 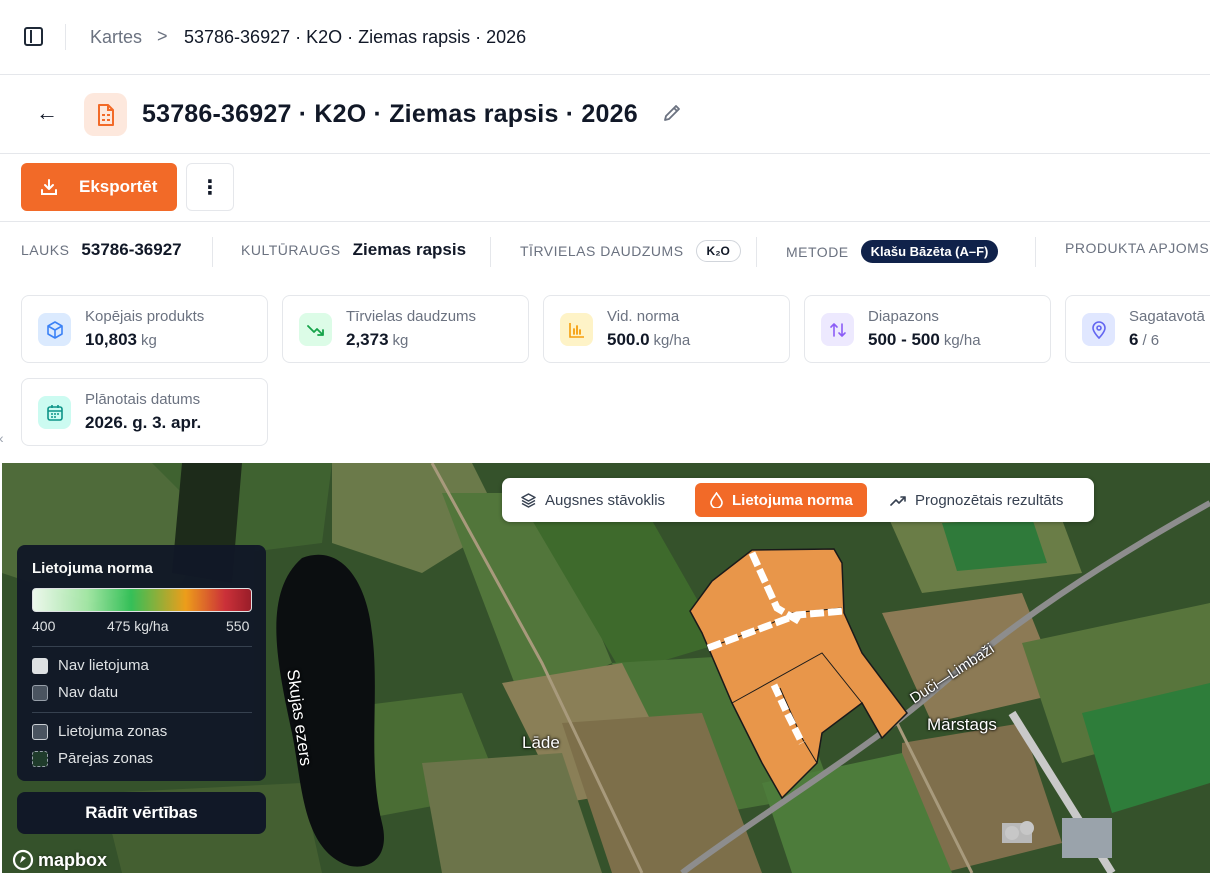 I want to click on stat-title: Vid. norma, so click(x=643, y=316).